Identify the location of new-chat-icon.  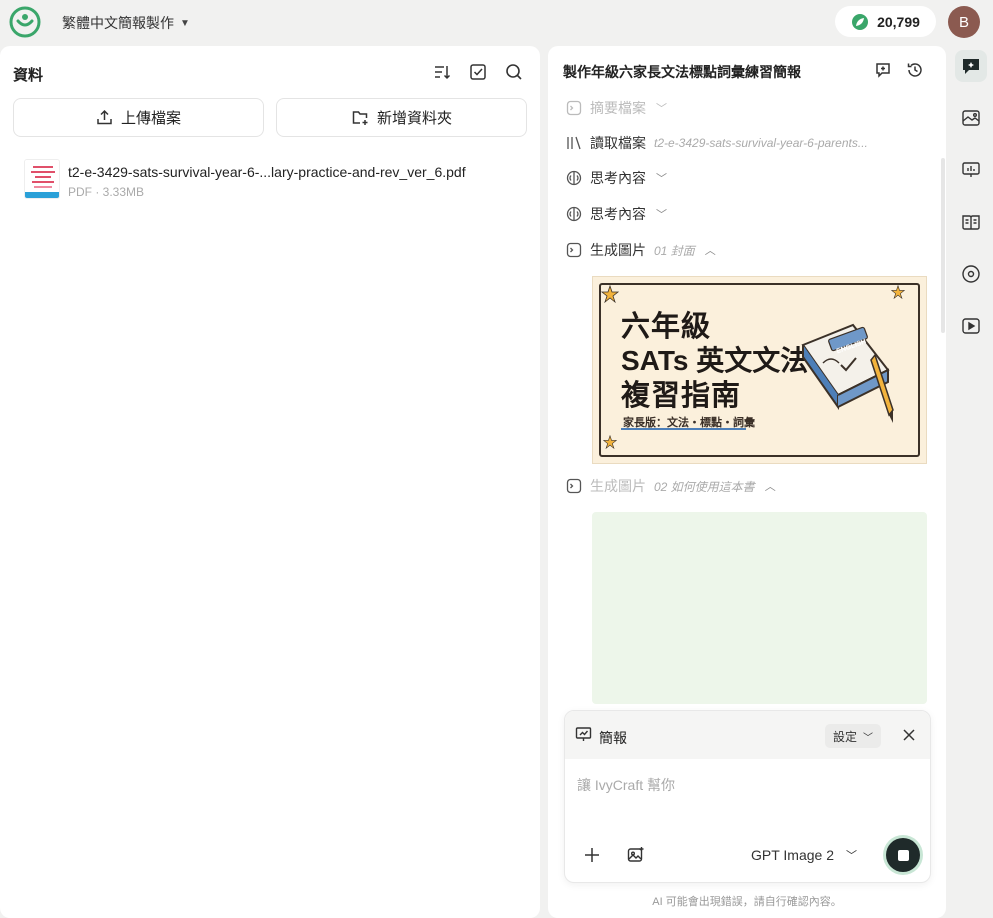
(883, 70).